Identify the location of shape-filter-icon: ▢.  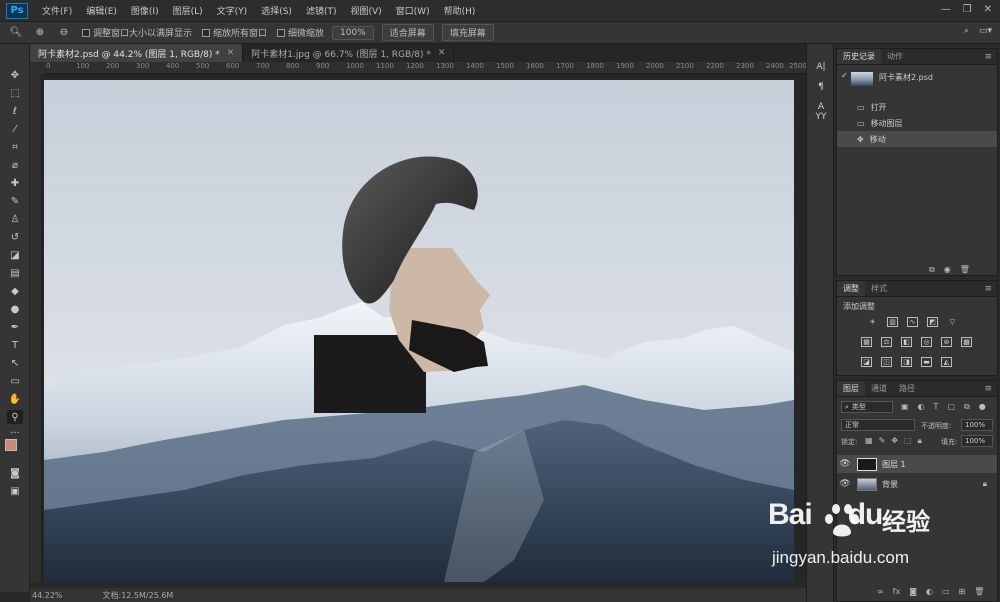
(951, 407).